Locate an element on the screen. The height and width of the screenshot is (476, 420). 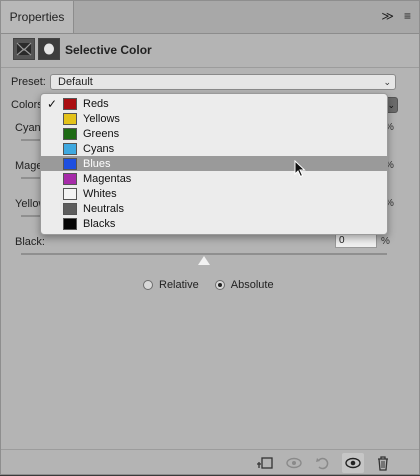
colors-menu-item-blues: Blues is located at coordinates (214, 163).